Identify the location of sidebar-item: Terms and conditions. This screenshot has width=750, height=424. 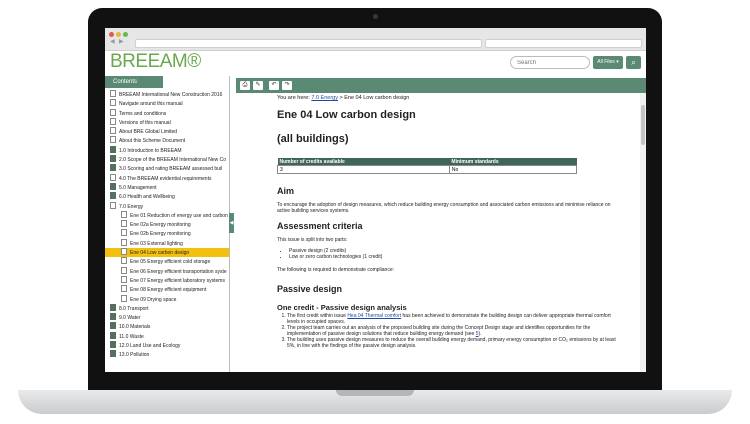
(167, 113).